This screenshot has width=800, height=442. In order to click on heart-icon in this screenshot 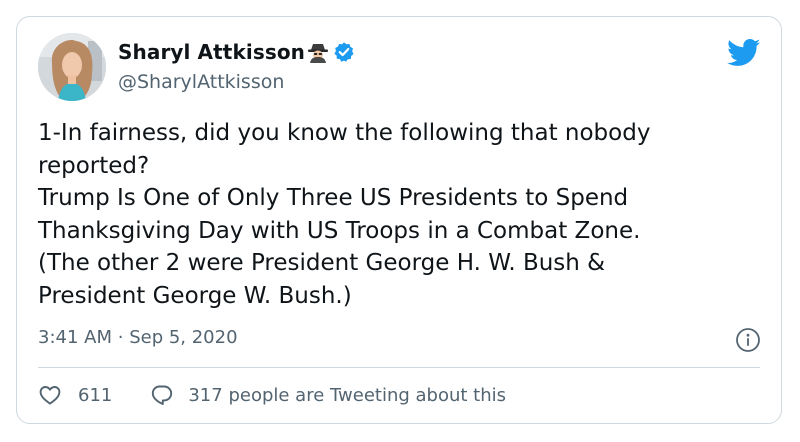, I will do `click(50, 395)`.